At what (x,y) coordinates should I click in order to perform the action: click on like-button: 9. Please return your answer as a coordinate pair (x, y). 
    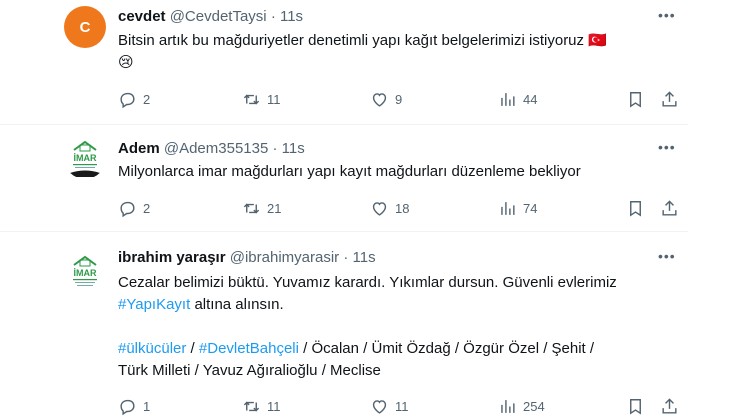
    Looking at the image, I should click on (386, 99).